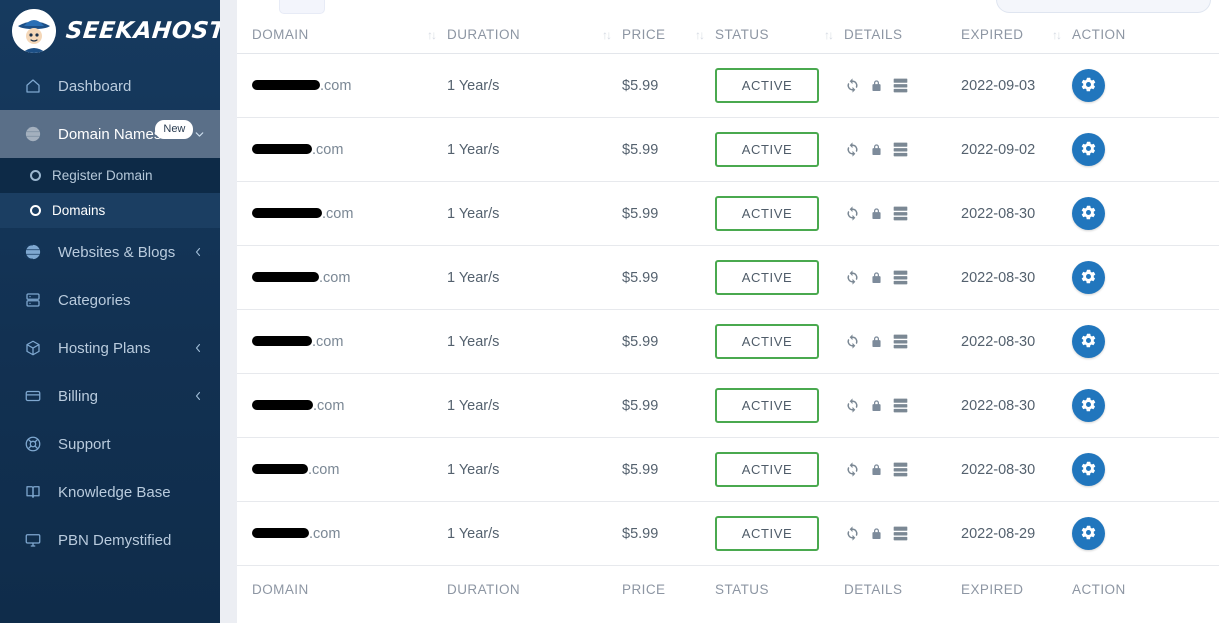 The width and height of the screenshot is (1219, 623). What do you see at coordinates (110, 252) in the screenshot?
I see `sidebar-item-websites-blogs: Websites & Blogs` at bounding box center [110, 252].